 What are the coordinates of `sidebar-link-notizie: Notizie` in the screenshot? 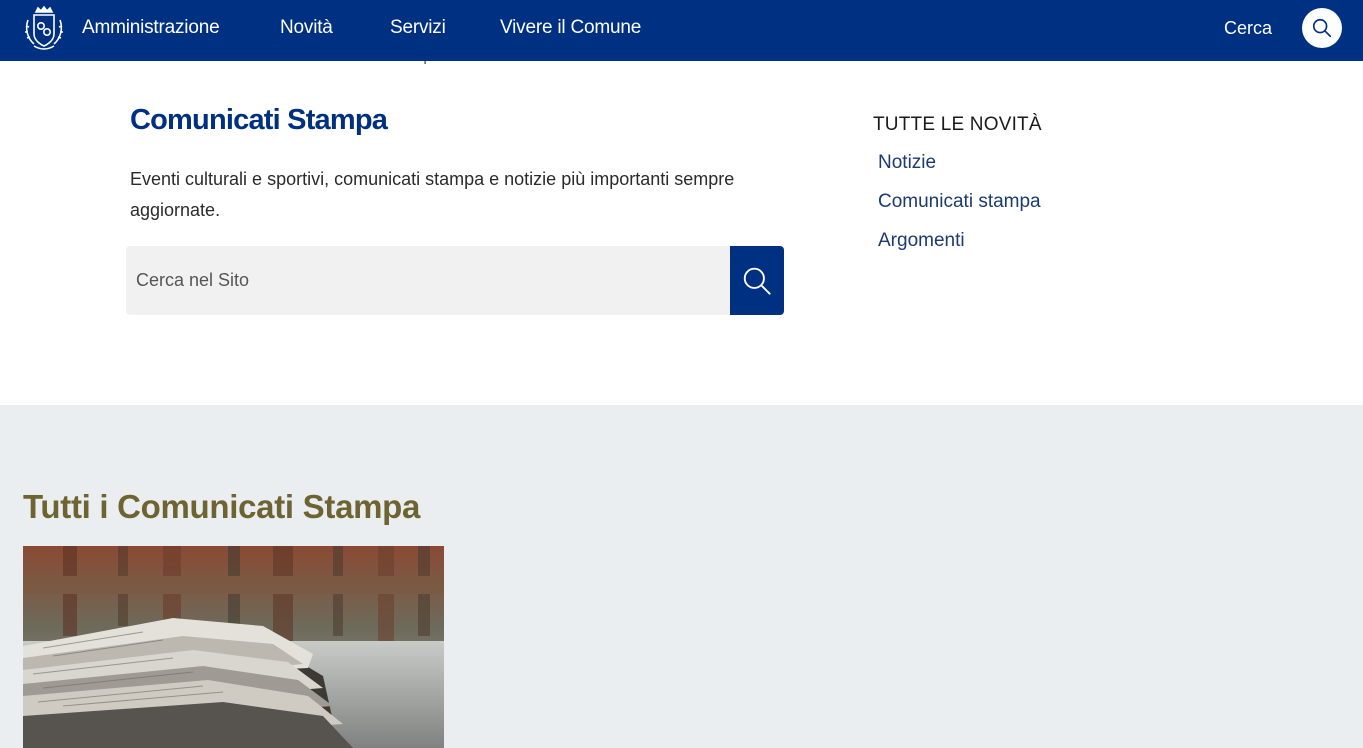 It's located at (907, 163).